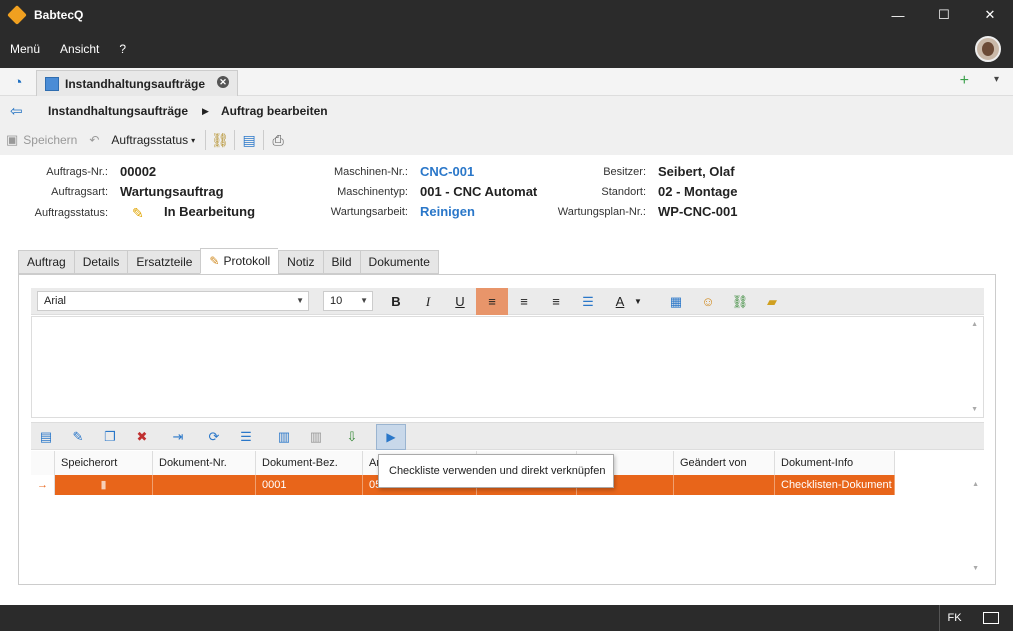 The height and width of the screenshot is (631, 1013). What do you see at coordinates (110, 437) in the screenshot?
I see `copy-document-icon: ❐` at bounding box center [110, 437].